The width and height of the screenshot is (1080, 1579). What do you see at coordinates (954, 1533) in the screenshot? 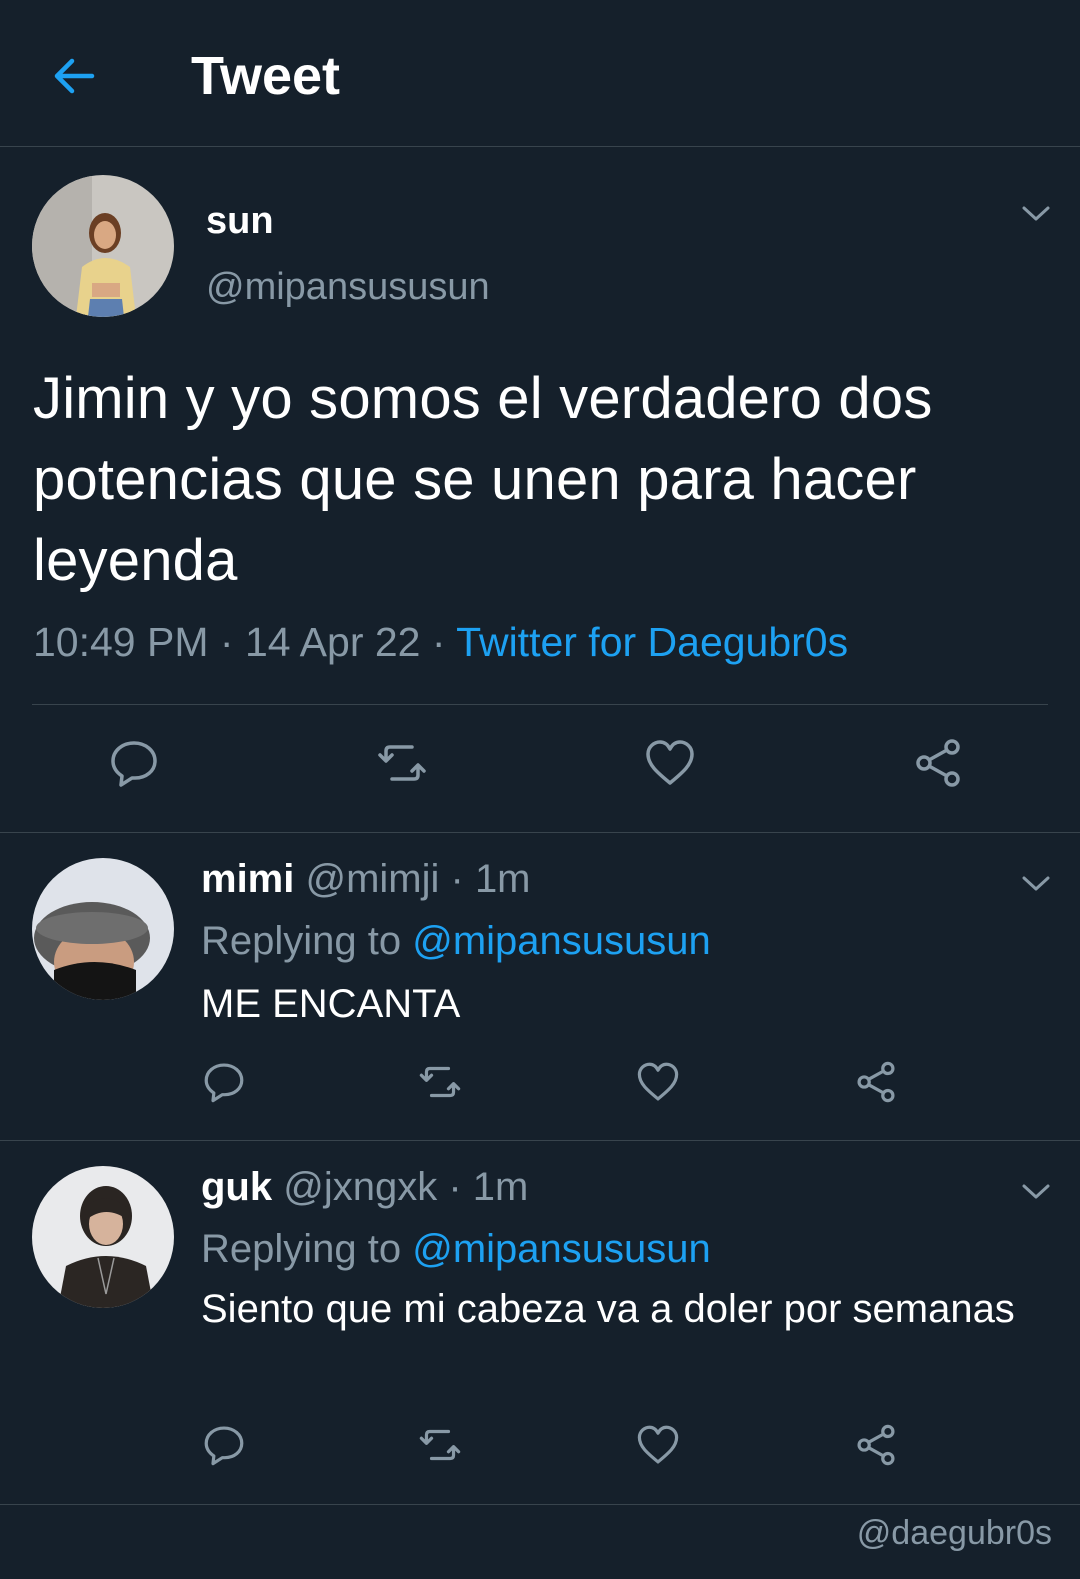
I see `watermark: @daegubr0s` at bounding box center [954, 1533].